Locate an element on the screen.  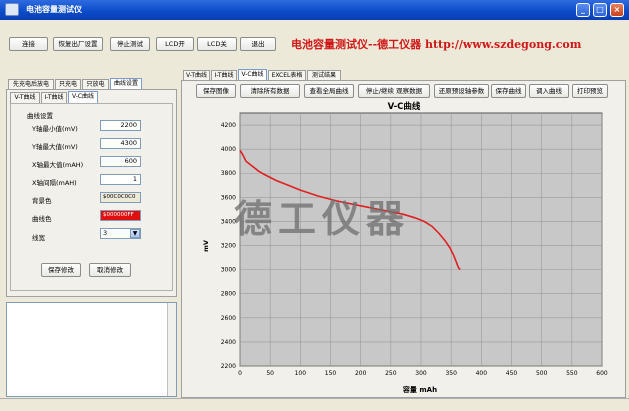
y-max-label: Y轴最大值(mV) is located at coordinates (55, 147).